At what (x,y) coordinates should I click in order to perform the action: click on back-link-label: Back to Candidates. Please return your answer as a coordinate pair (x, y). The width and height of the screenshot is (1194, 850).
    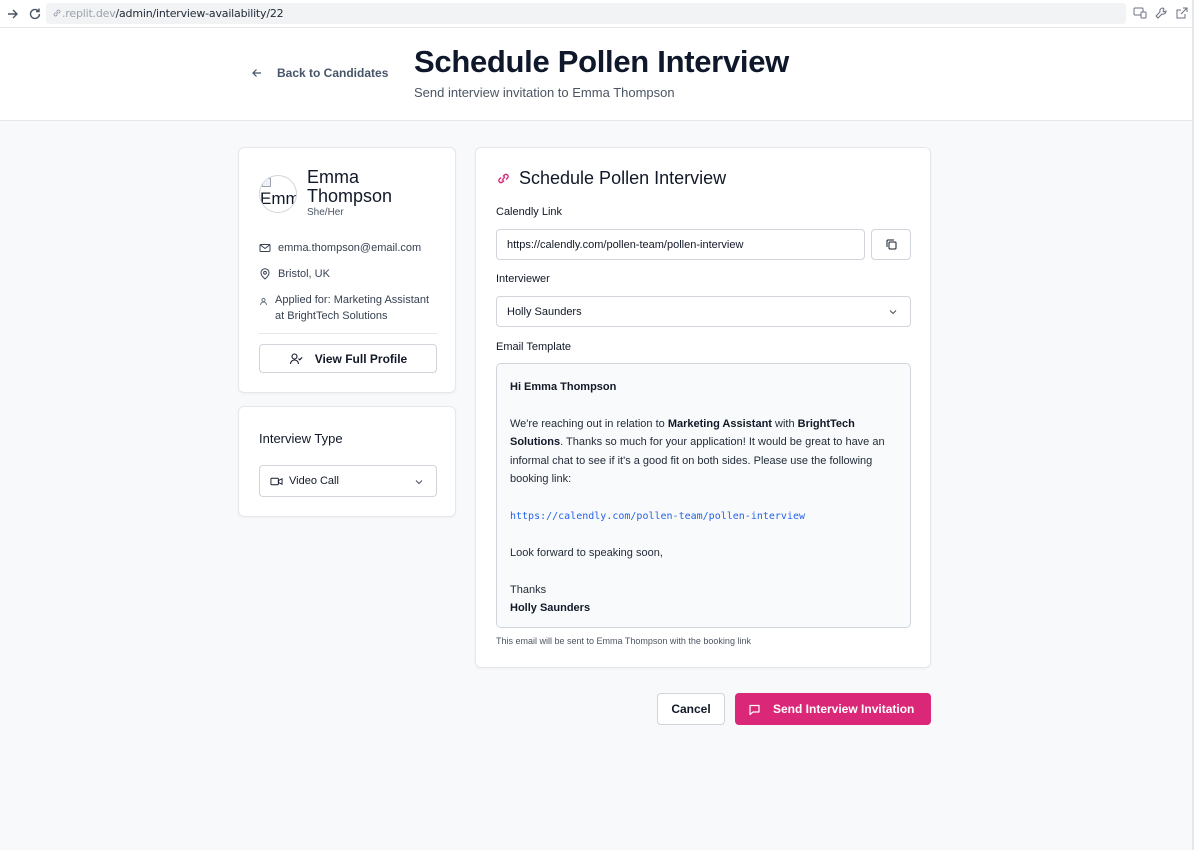
    Looking at the image, I should click on (333, 73).